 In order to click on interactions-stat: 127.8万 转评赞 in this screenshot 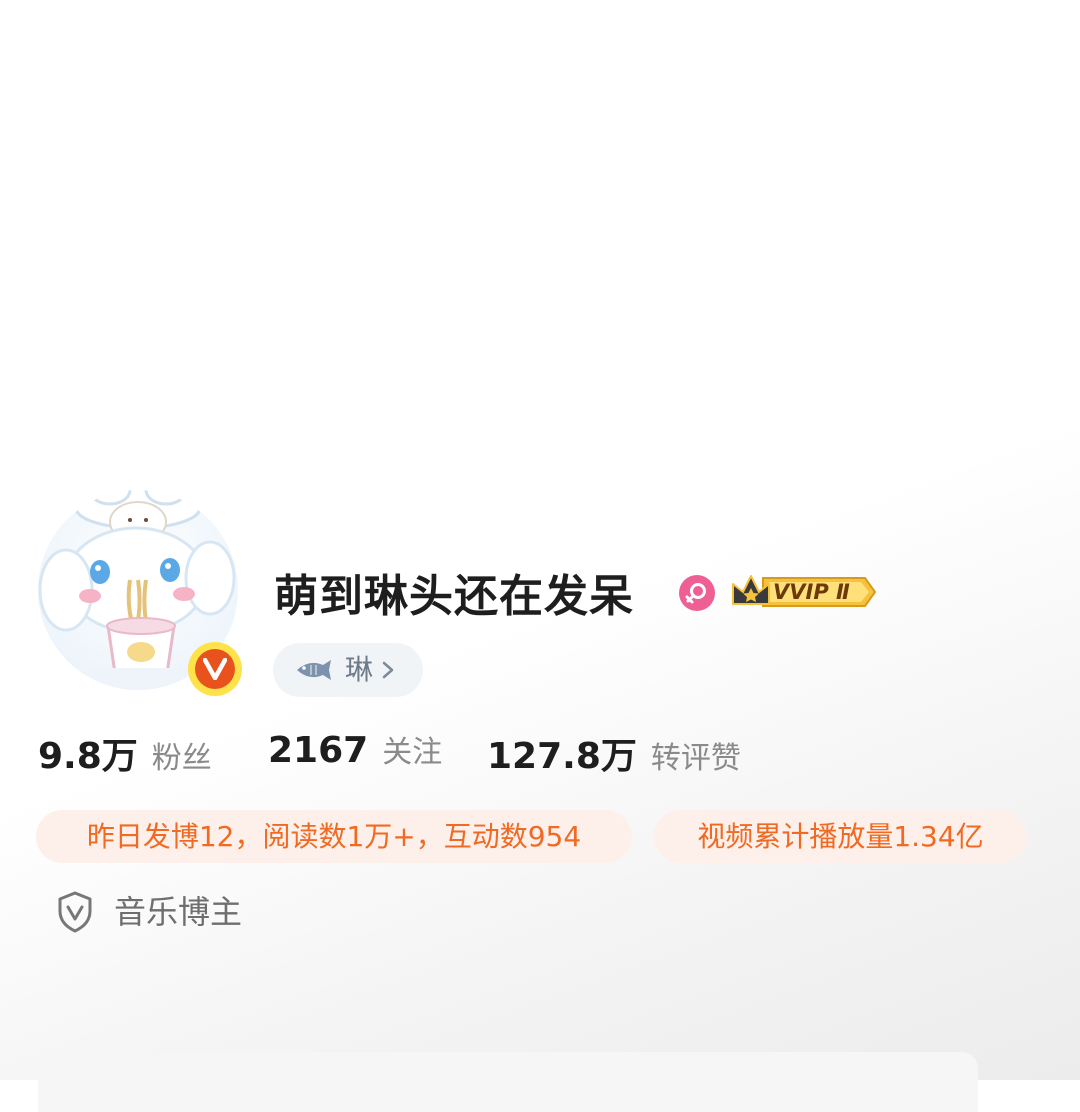, I will do `click(614, 755)`.